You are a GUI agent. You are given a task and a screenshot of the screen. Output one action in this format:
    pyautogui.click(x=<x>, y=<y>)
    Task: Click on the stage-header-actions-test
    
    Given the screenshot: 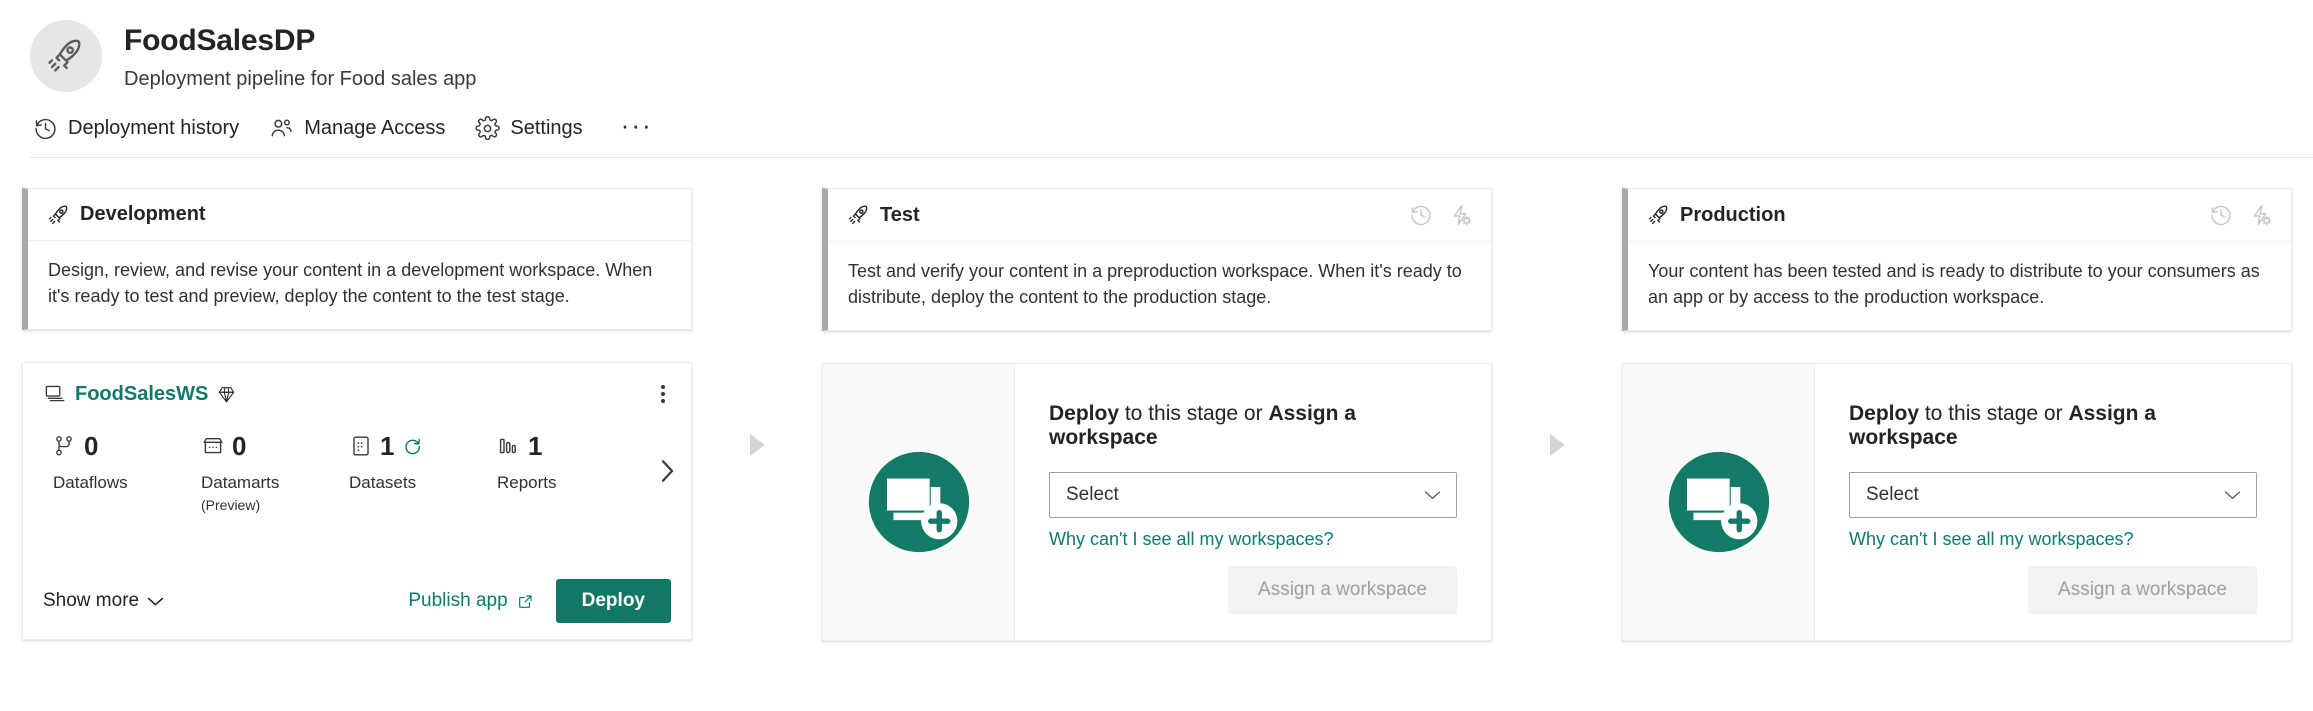 What is the action you would take?
    pyautogui.click(x=1441, y=215)
    